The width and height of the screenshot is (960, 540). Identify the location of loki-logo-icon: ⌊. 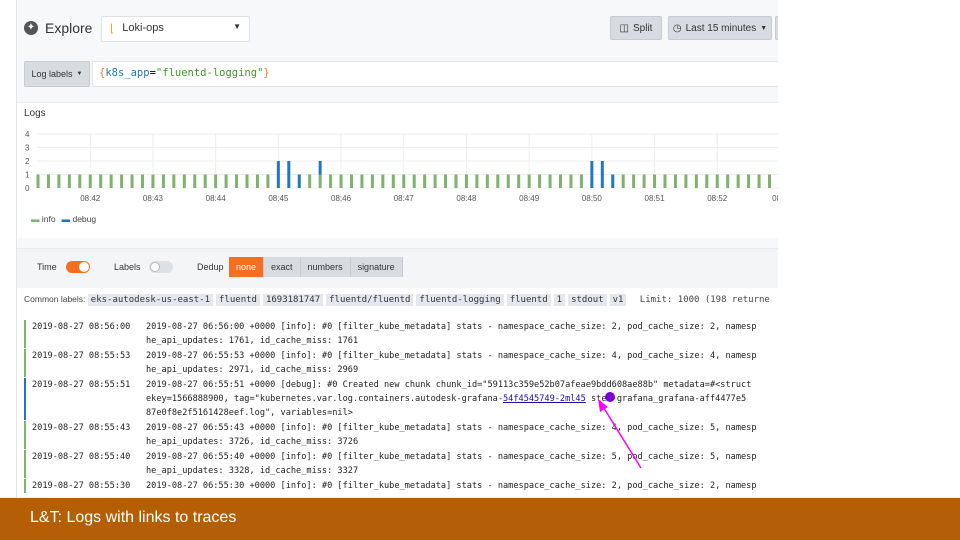
(112, 29).